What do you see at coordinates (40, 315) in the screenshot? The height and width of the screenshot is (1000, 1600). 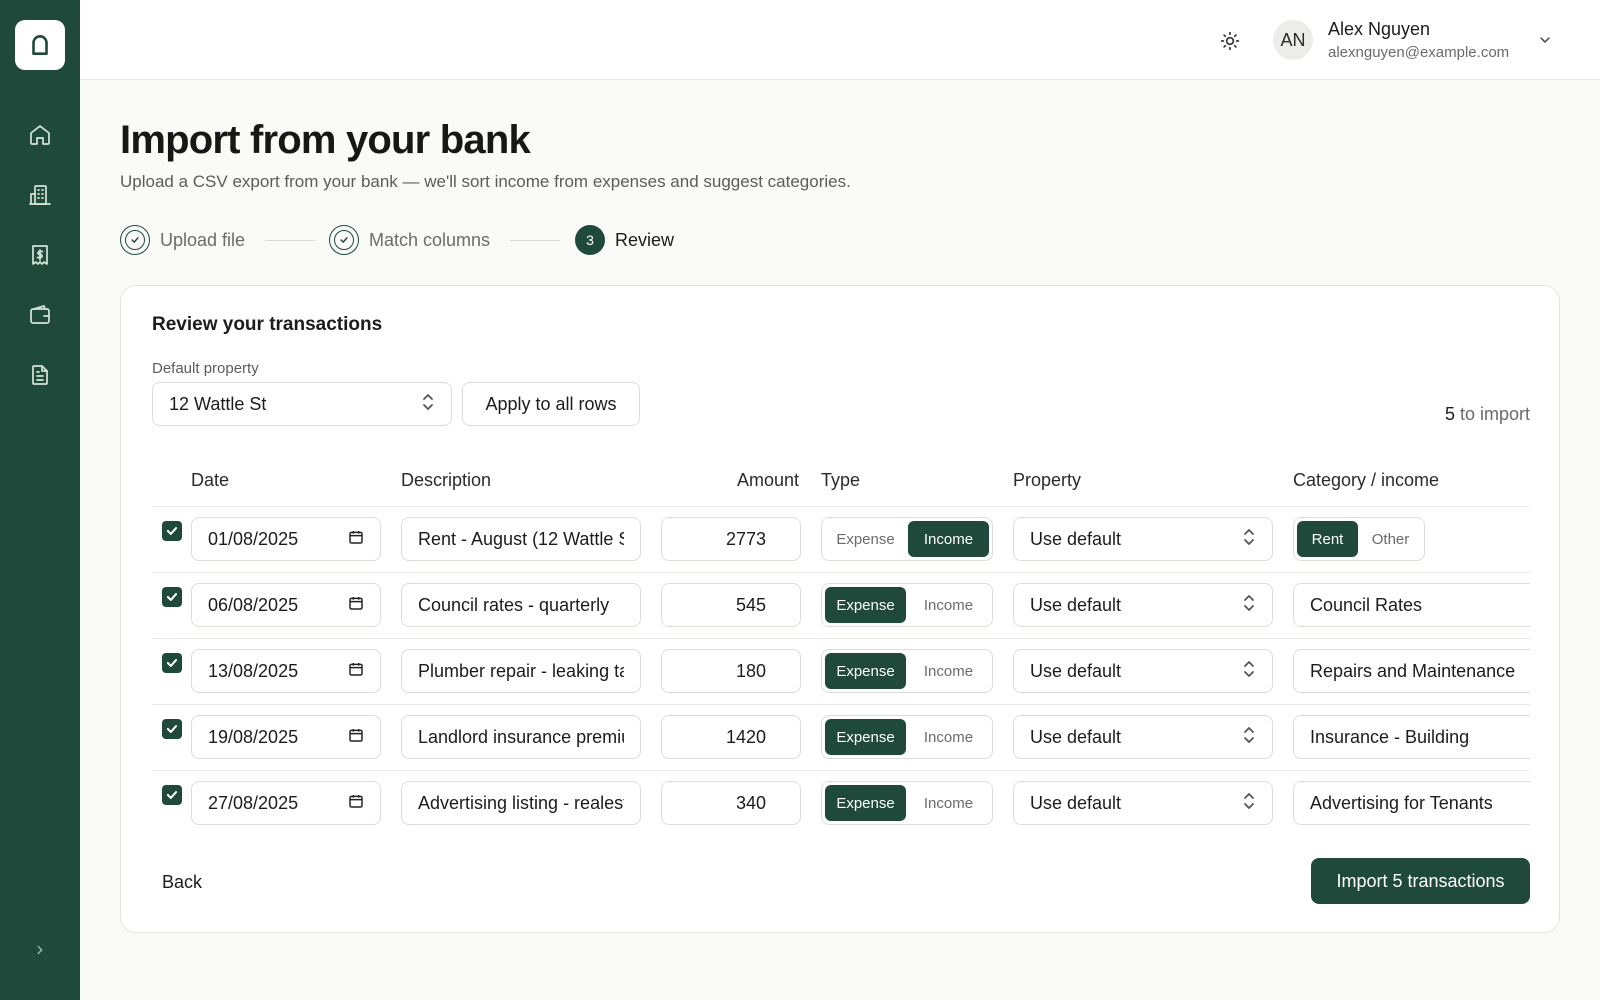 I see `wallet-icon` at bounding box center [40, 315].